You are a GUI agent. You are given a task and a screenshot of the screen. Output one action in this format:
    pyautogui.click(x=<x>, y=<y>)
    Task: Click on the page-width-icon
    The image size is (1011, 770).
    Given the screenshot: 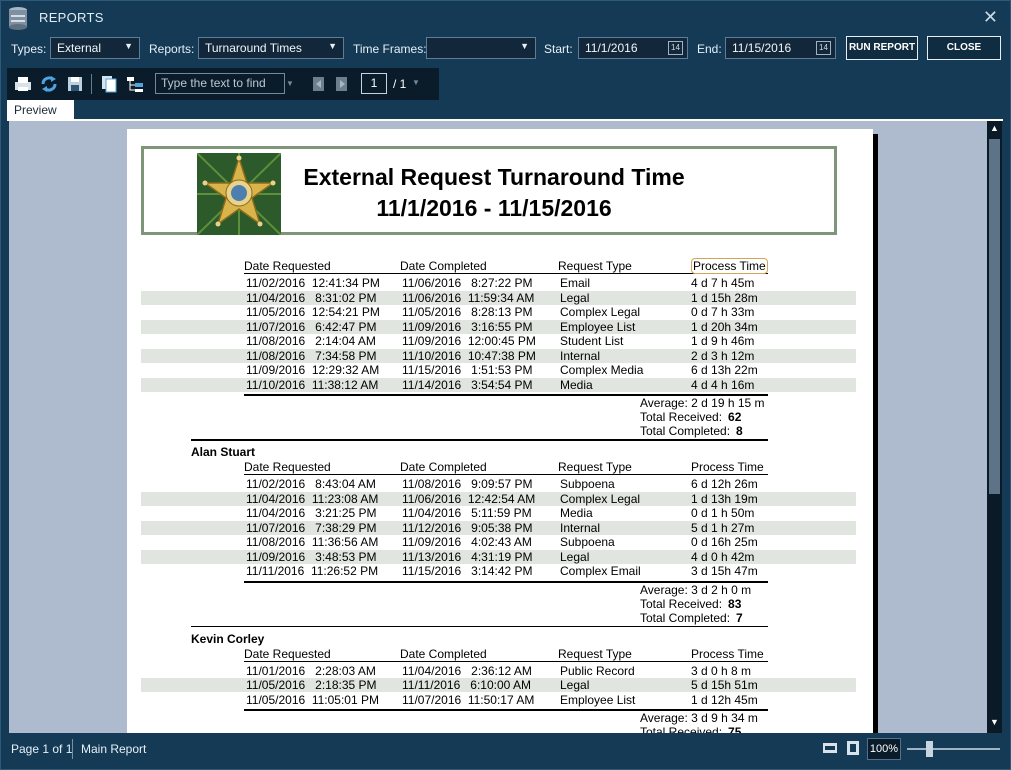 What is the action you would take?
    pyautogui.click(x=830, y=748)
    